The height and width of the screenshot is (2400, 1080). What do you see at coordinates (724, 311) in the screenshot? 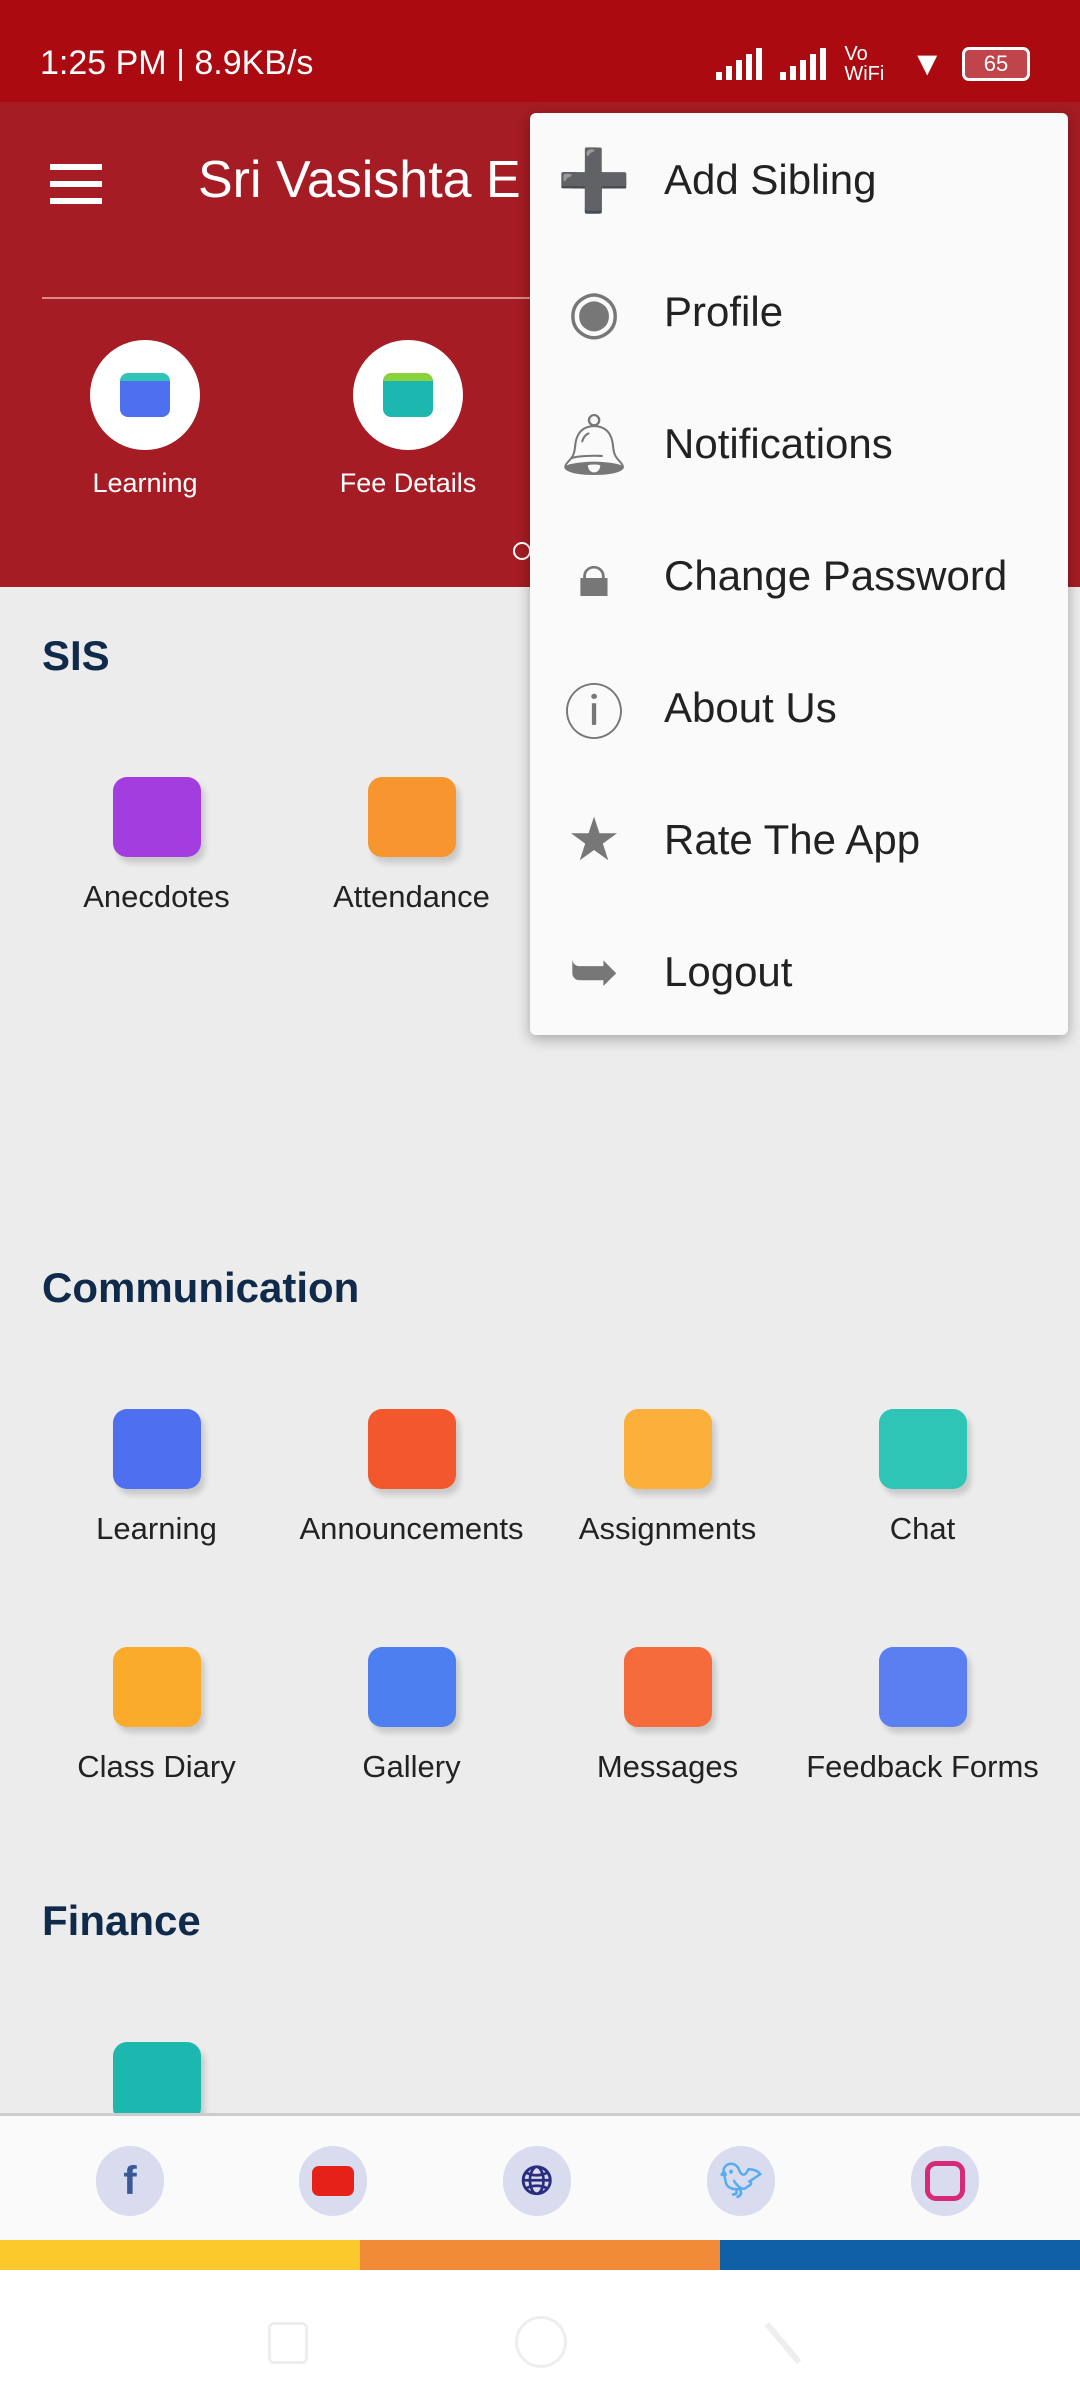
I see `menu-item-label: Profile` at bounding box center [724, 311].